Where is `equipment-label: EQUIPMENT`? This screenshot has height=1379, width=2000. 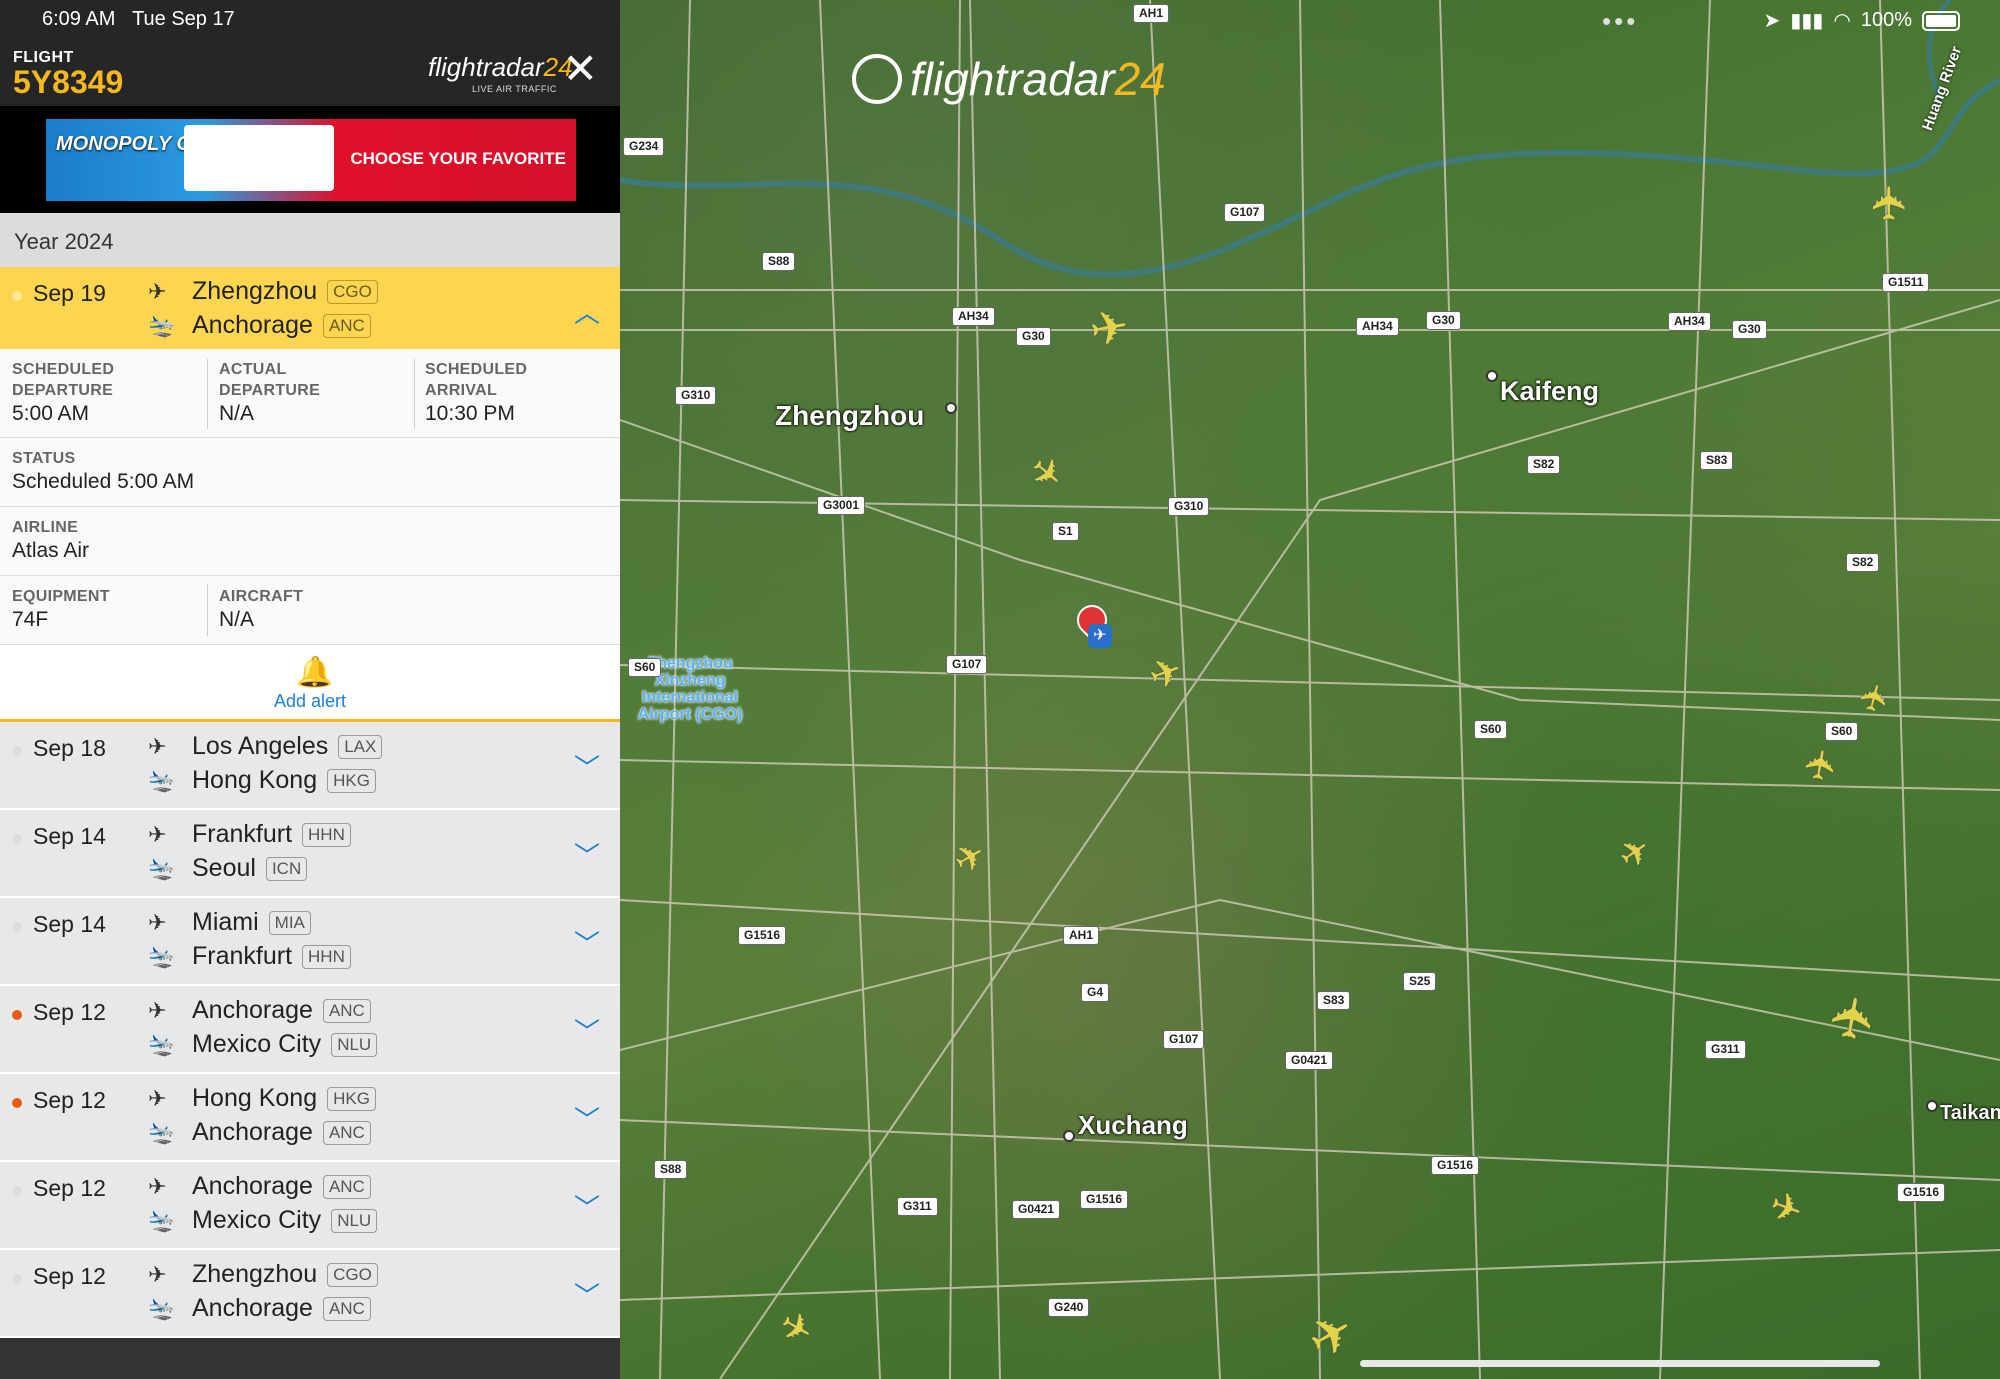 equipment-label: EQUIPMENT is located at coordinates (61, 596).